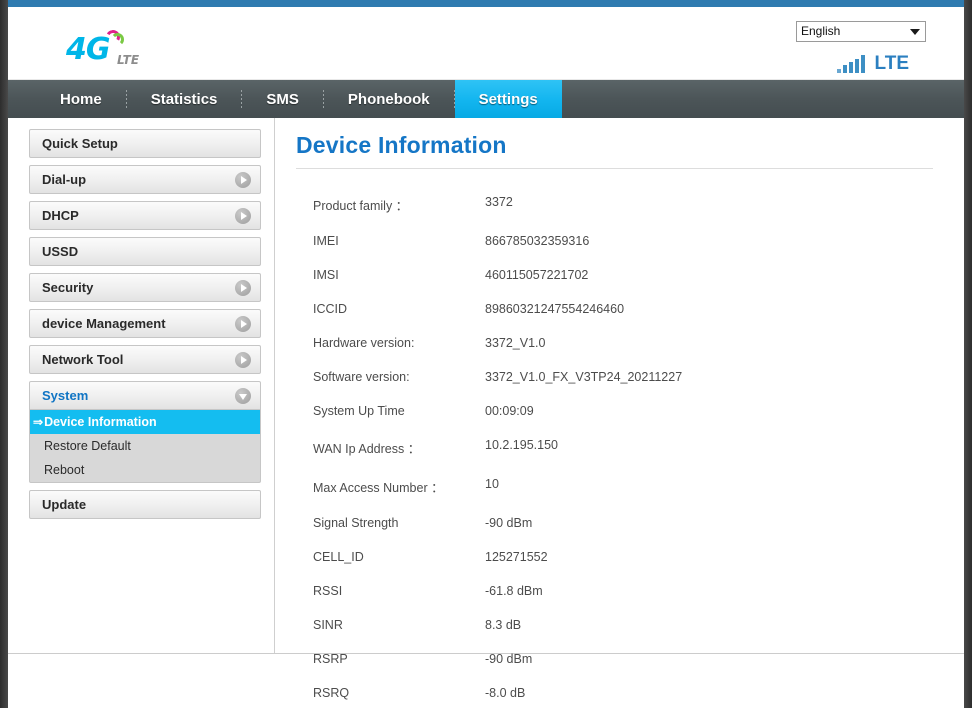 This screenshot has width=972, height=708. I want to click on row-label: Product family ：, so click(361, 206).